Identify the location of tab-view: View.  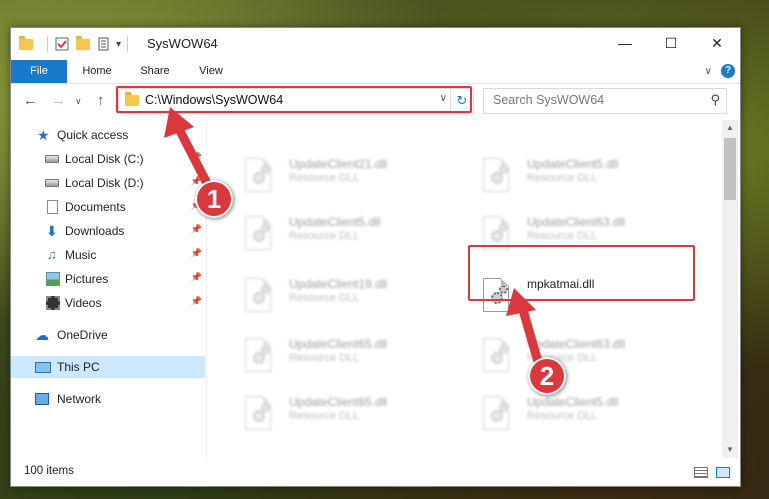
(211, 71).